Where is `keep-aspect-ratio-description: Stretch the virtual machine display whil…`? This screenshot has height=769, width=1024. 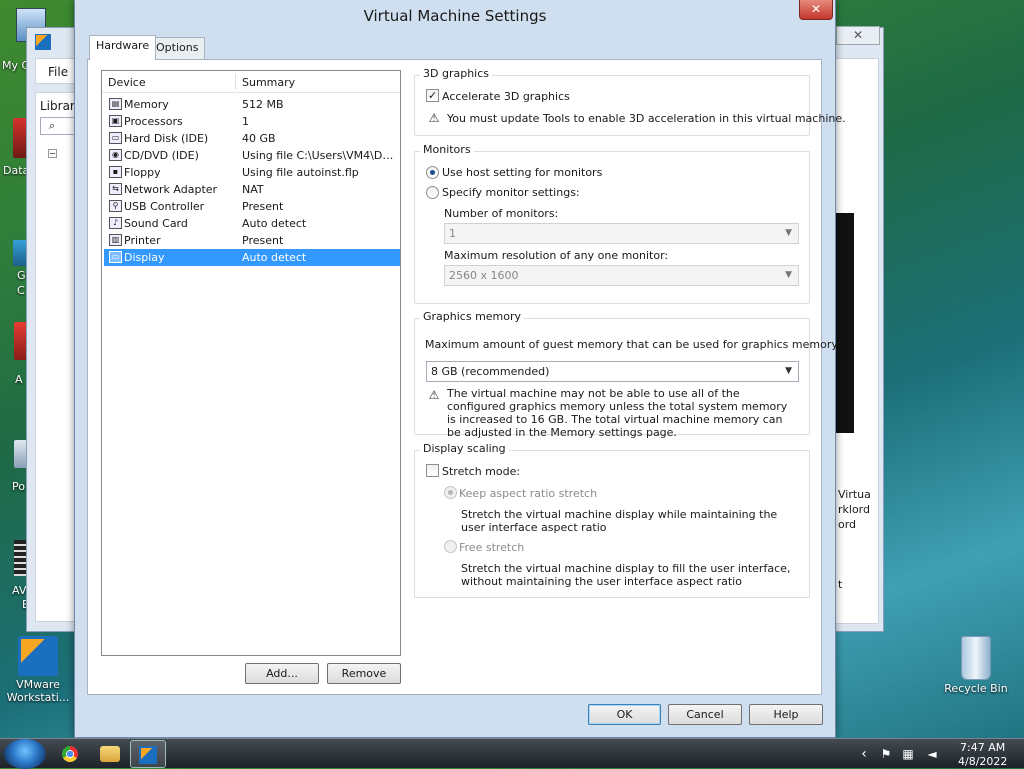
keep-aspect-ratio-description: Stretch the virtual machine display whil… is located at coordinates (619, 521).